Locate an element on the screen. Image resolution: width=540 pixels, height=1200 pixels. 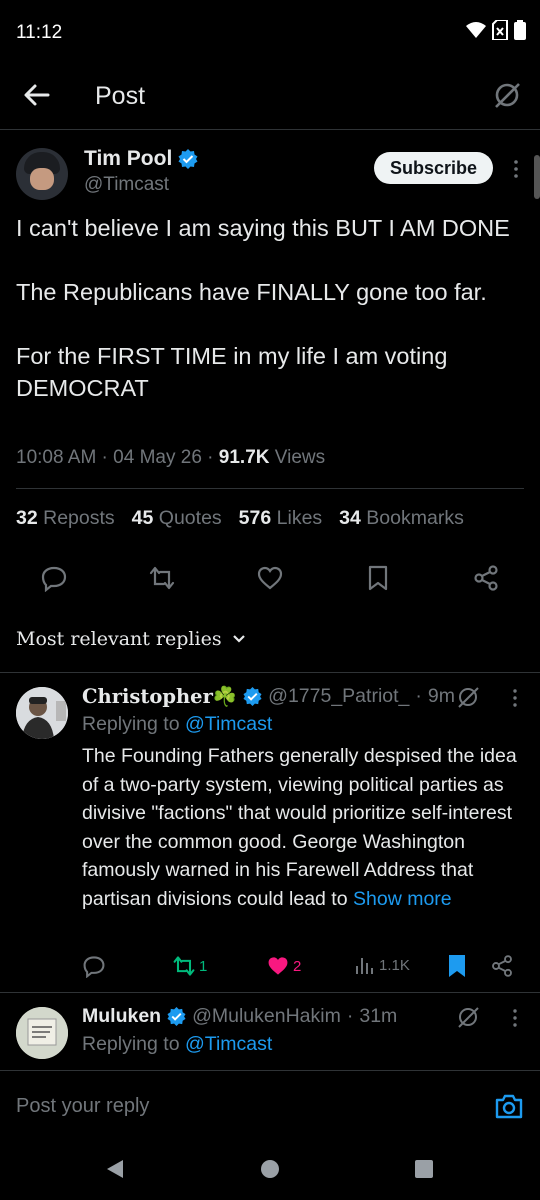
nav-recents-icon is located at coordinates (424, 1169).